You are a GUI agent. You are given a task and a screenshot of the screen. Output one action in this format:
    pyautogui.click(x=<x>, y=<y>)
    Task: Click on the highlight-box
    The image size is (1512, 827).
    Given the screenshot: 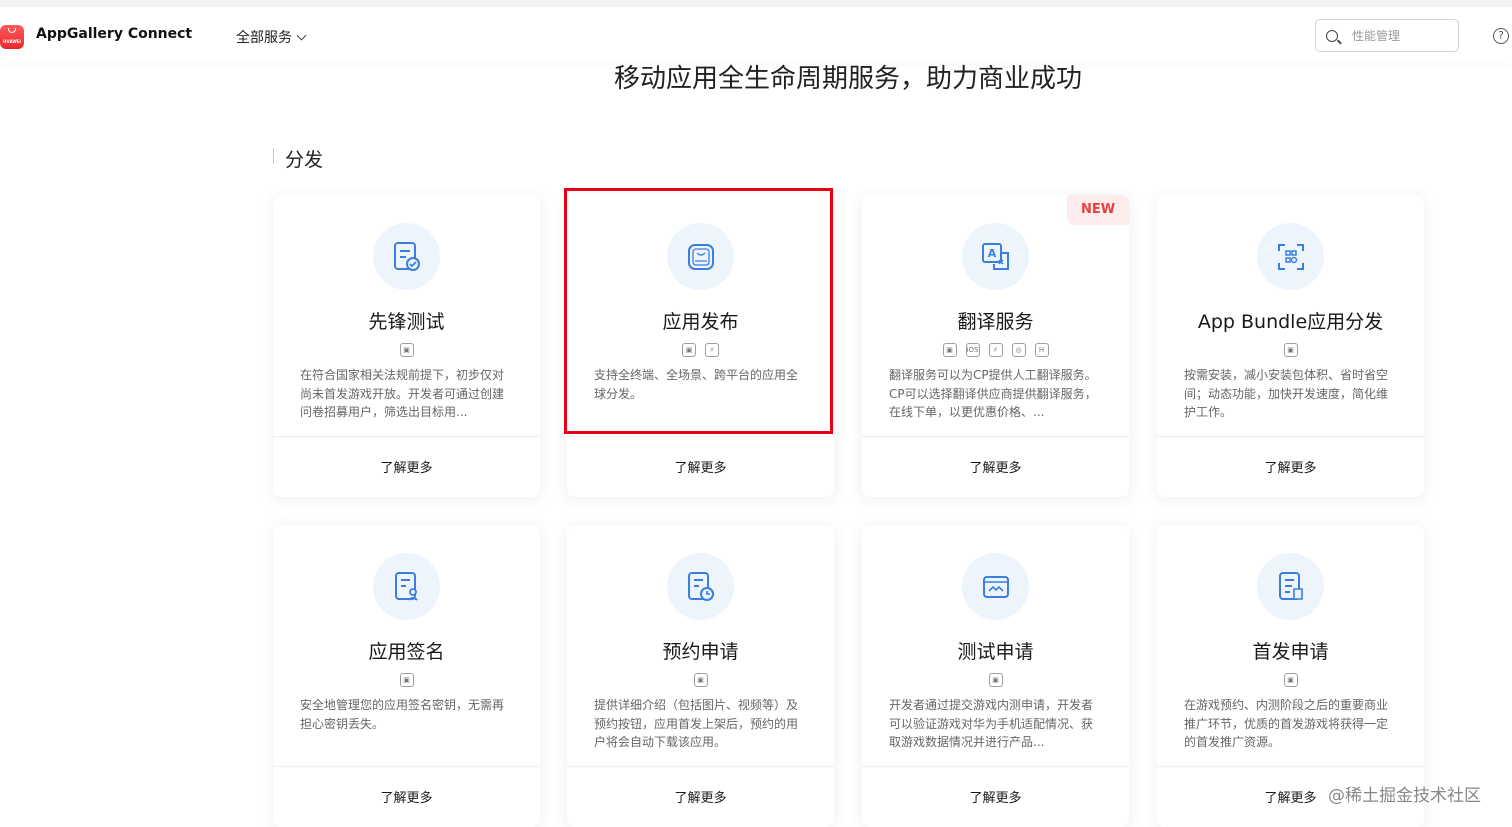 What is the action you would take?
    pyautogui.click(x=698, y=311)
    